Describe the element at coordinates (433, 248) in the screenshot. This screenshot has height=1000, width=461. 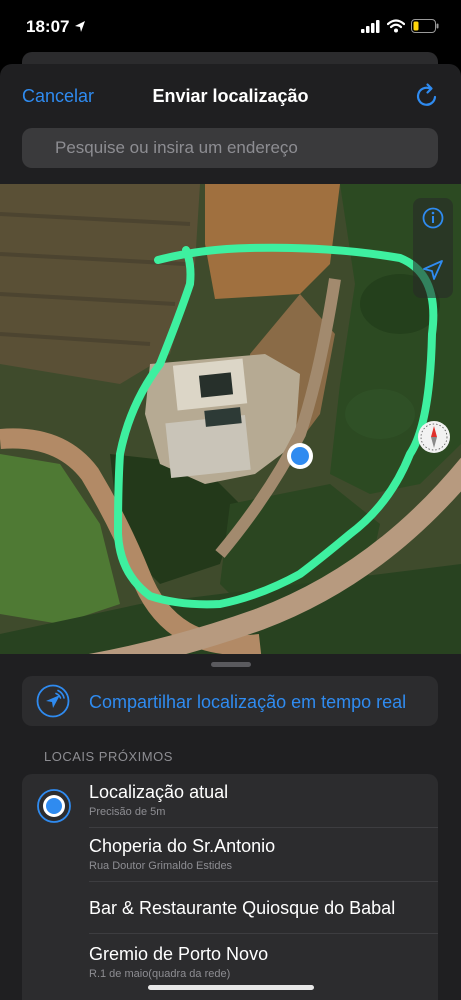
I see `map-controls` at that location.